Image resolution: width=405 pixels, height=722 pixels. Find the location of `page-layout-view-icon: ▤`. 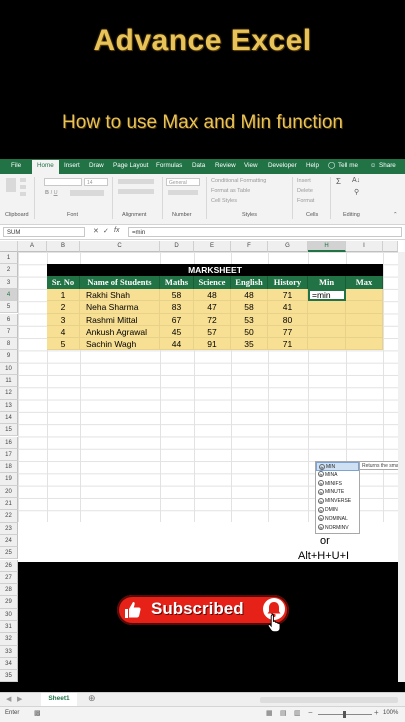

page-layout-view-icon: ▤ is located at coordinates (283, 713).